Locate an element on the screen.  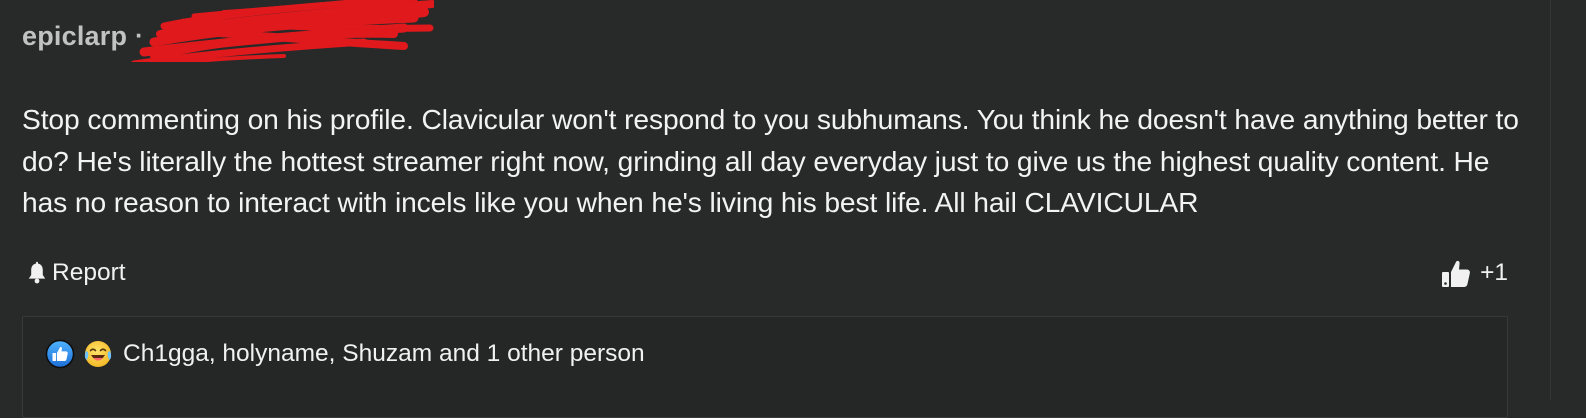
like-button: +1 is located at coordinates (1474, 273).